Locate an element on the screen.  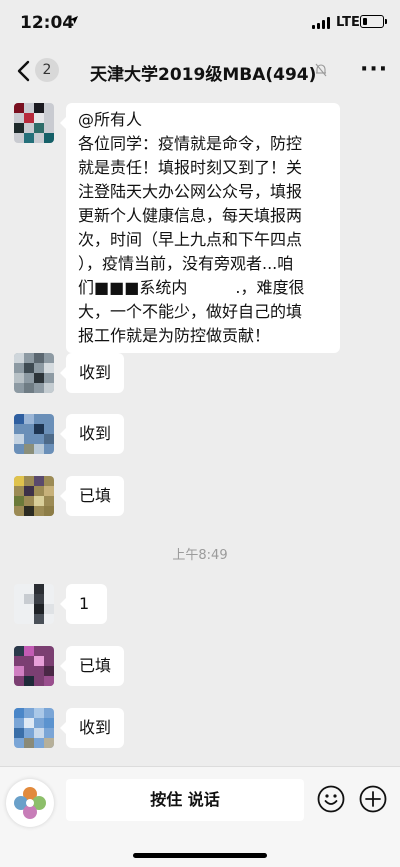
message-text: 大，一个不能少，做好自己的填 is located at coordinates (190, 311).